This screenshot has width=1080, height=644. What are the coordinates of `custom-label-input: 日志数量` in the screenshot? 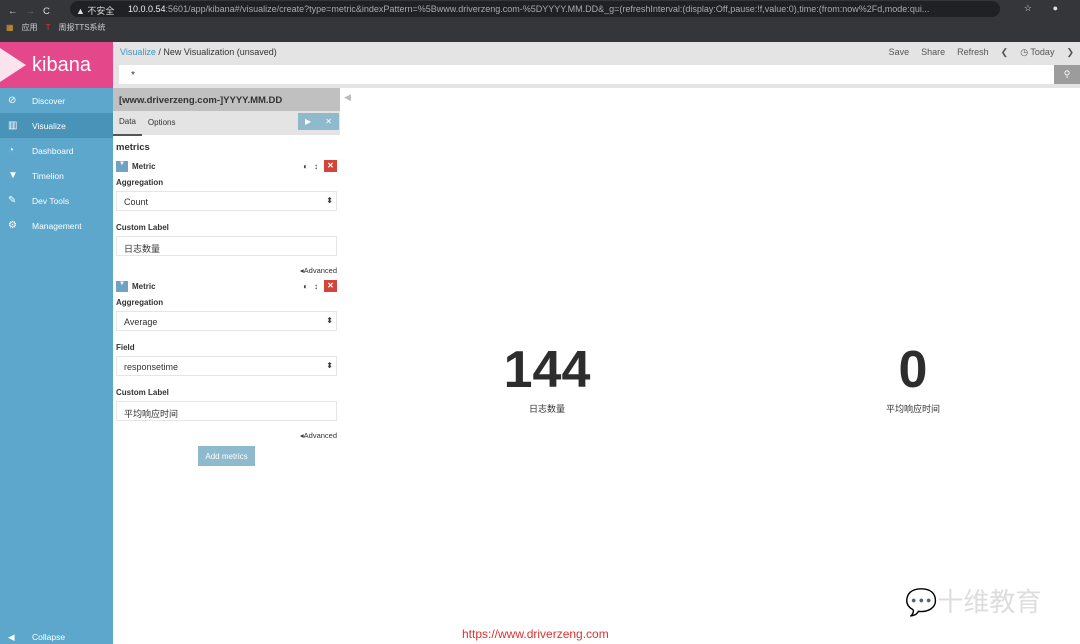 It's located at (226, 246).